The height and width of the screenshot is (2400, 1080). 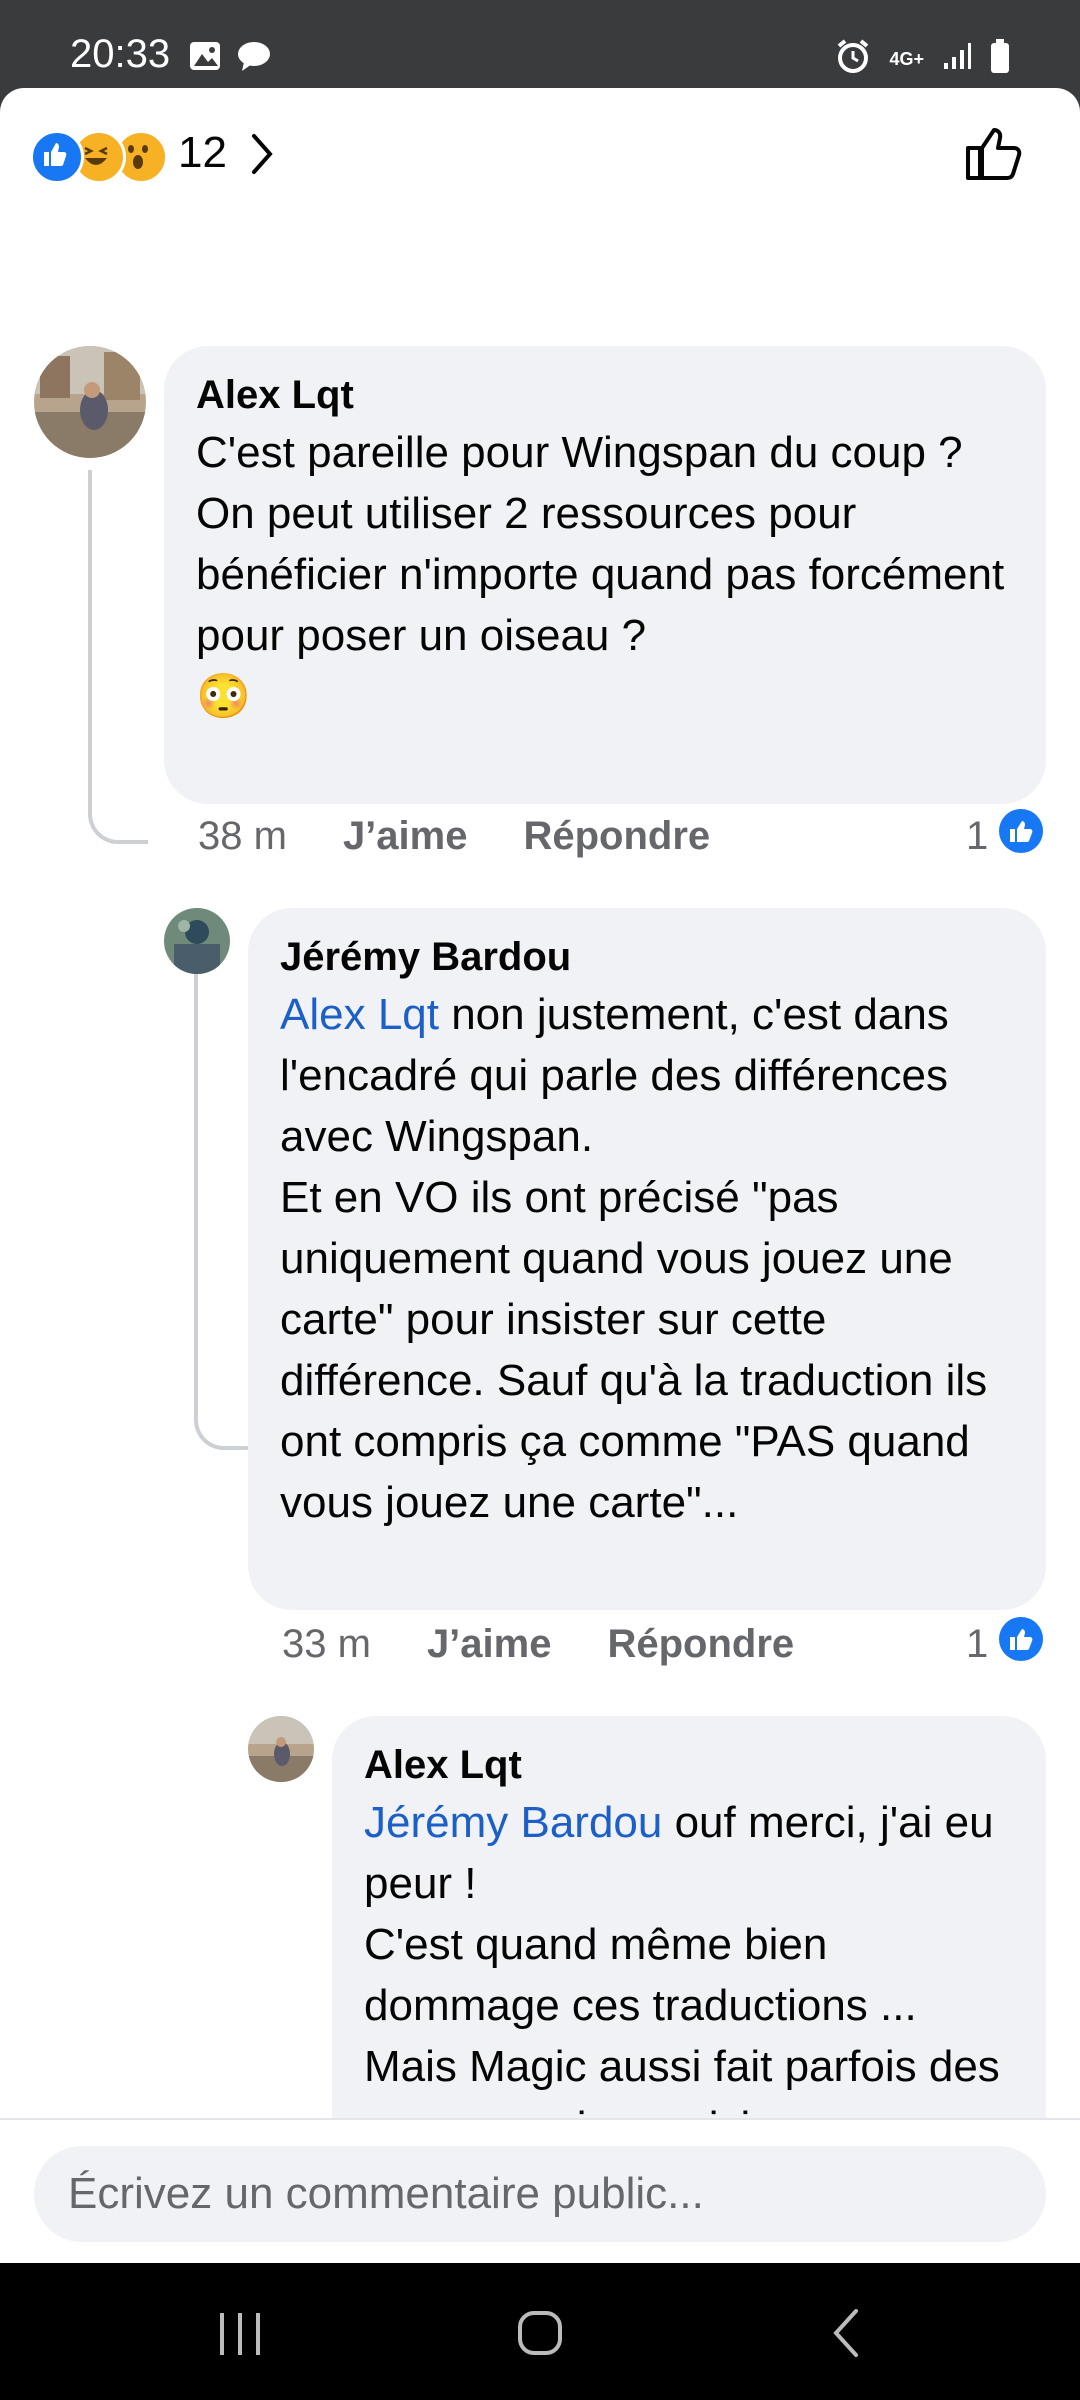 What do you see at coordinates (647, 957) in the screenshot?
I see `comment-author: Jérémy Bardou` at bounding box center [647, 957].